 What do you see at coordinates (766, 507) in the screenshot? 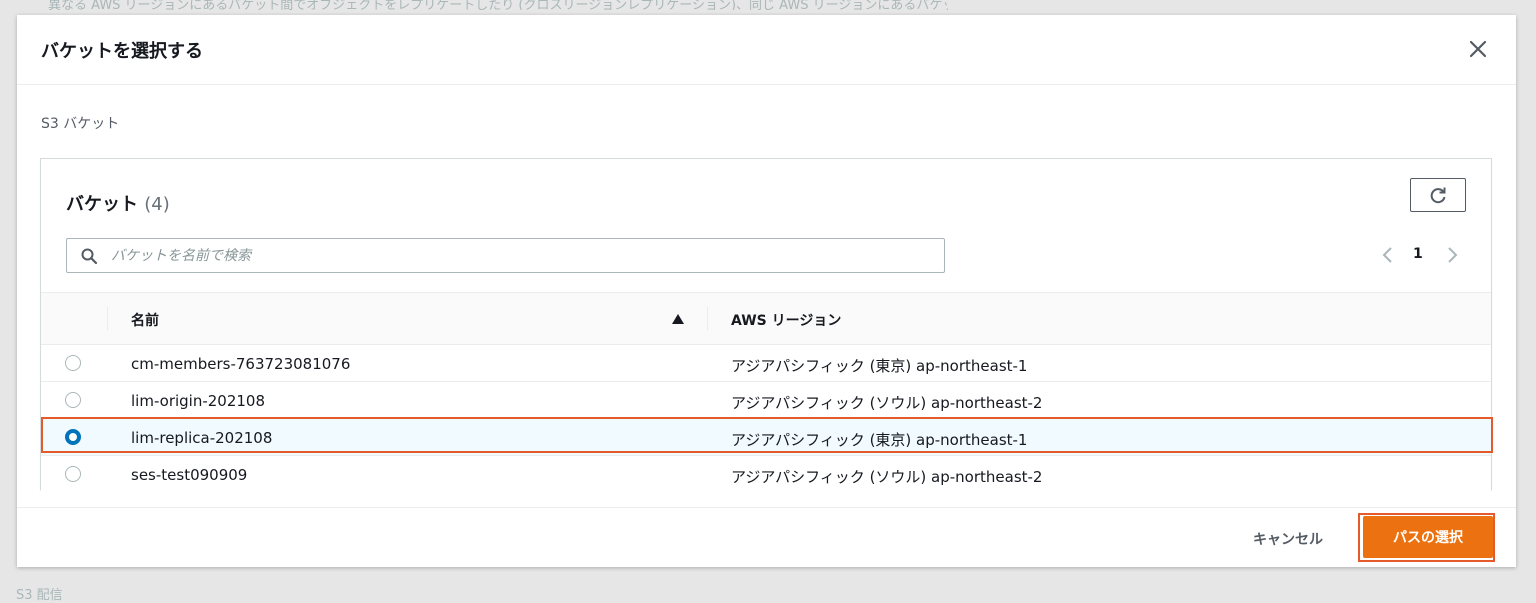
I see `footer-divider` at bounding box center [766, 507].